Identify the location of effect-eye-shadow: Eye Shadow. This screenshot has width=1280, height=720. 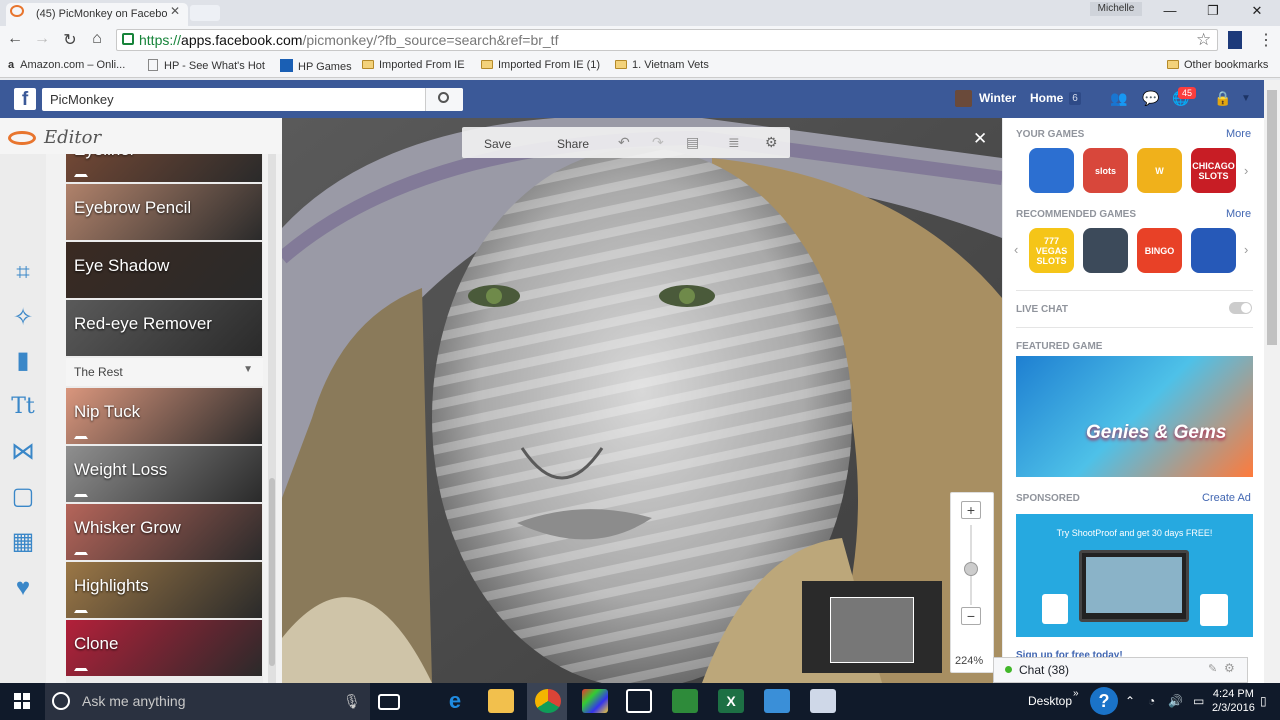
(164, 270).